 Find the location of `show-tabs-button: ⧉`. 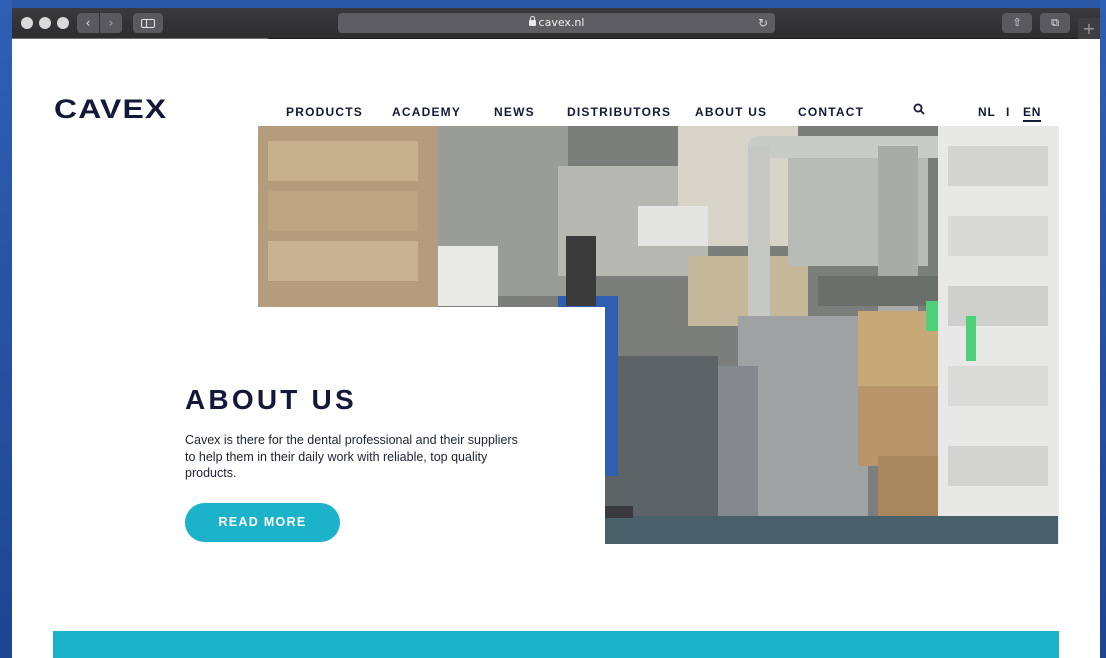

show-tabs-button: ⧉ is located at coordinates (1055, 23).